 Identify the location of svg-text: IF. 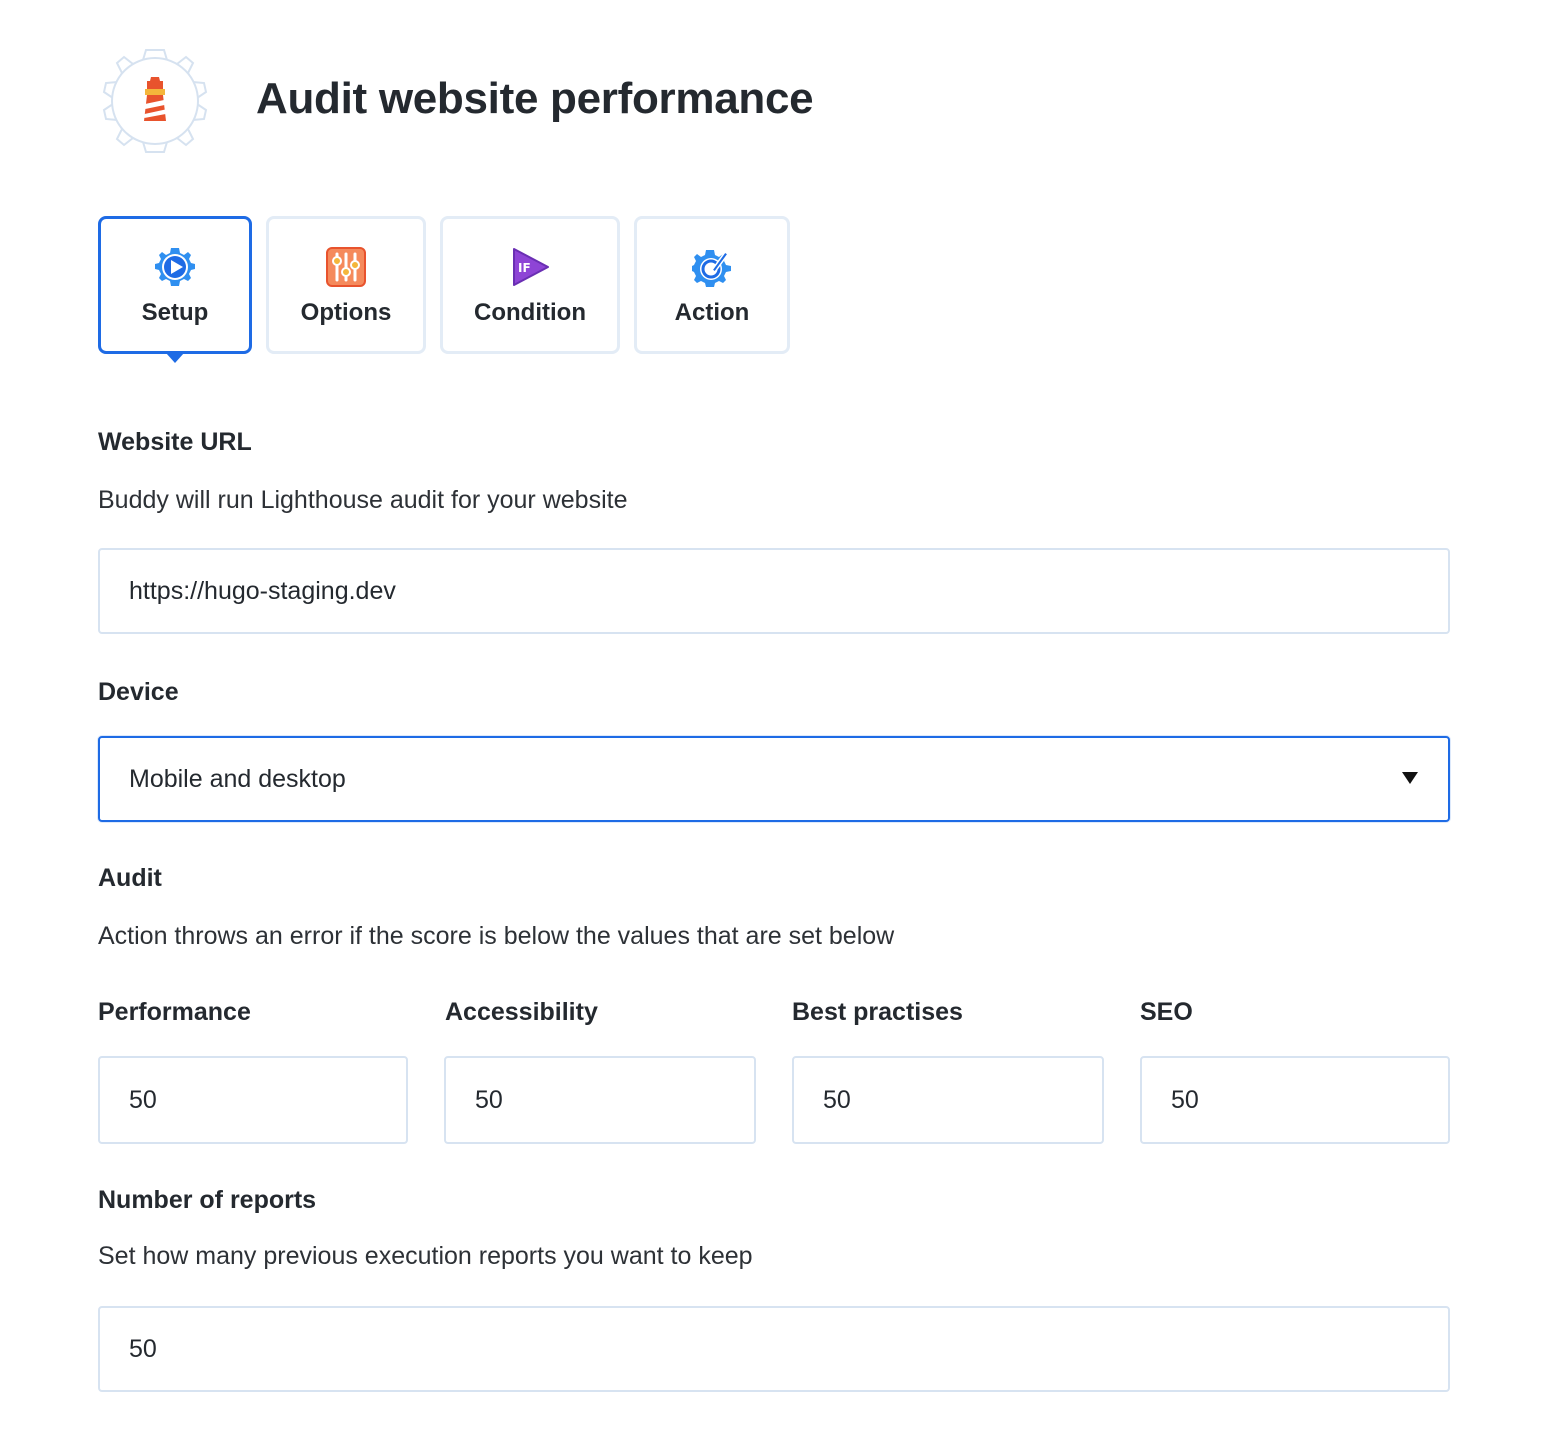
(524, 268).